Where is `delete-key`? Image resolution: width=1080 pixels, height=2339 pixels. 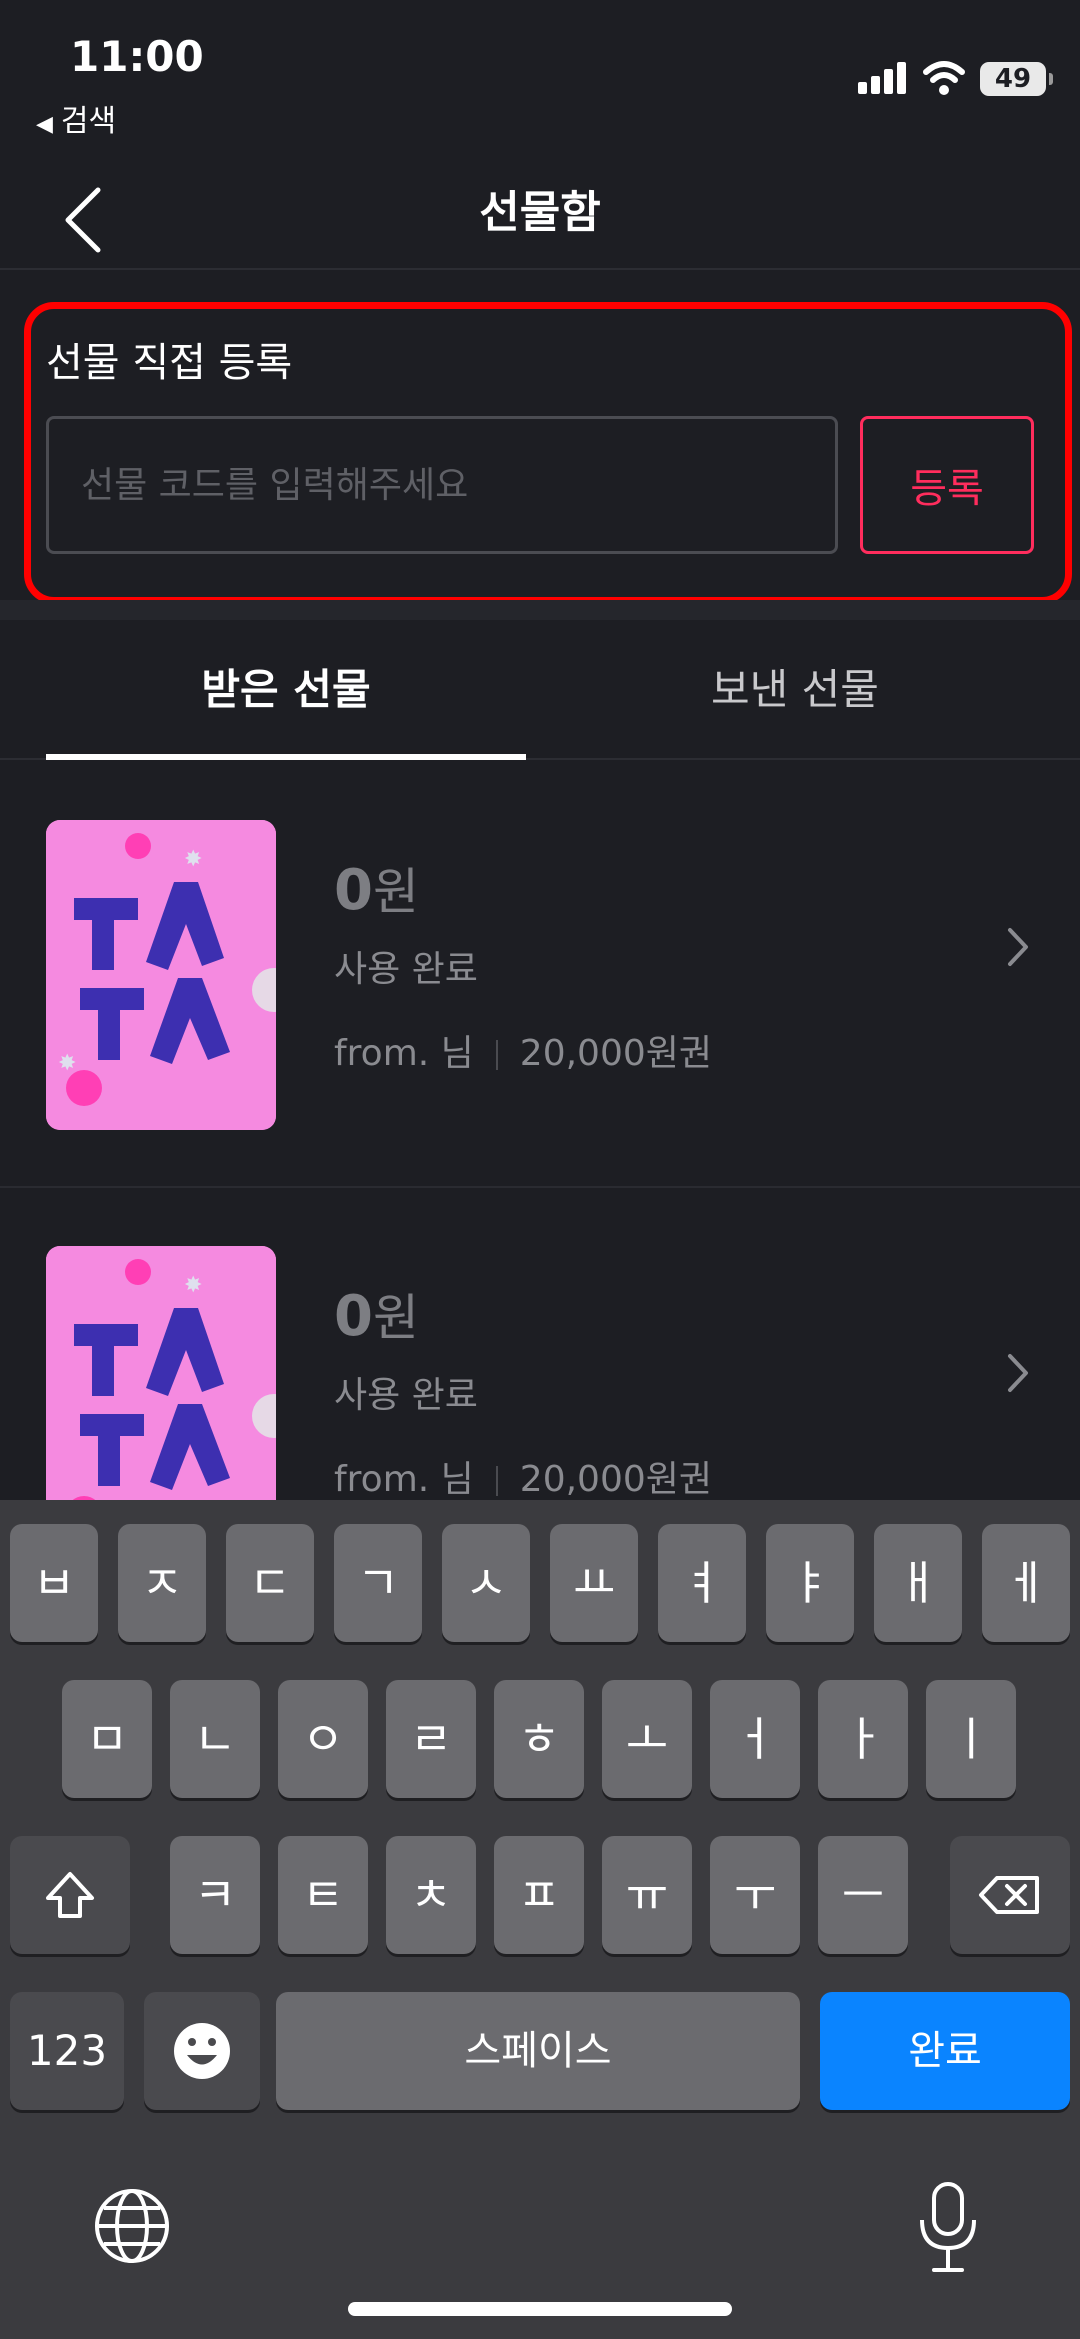
delete-key is located at coordinates (1010, 1895).